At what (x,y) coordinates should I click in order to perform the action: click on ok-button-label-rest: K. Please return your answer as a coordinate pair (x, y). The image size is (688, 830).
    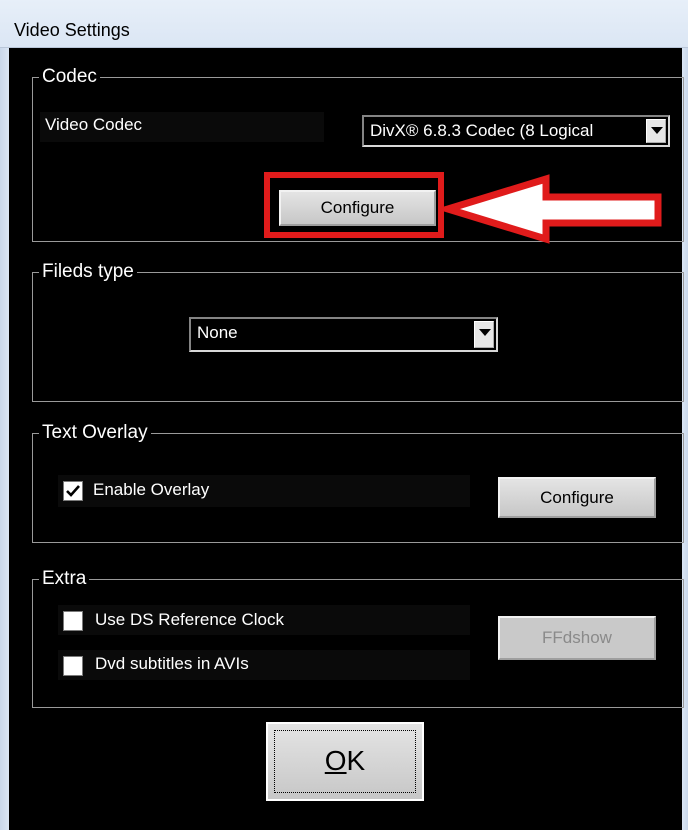
    Looking at the image, I should click on (356, 760).